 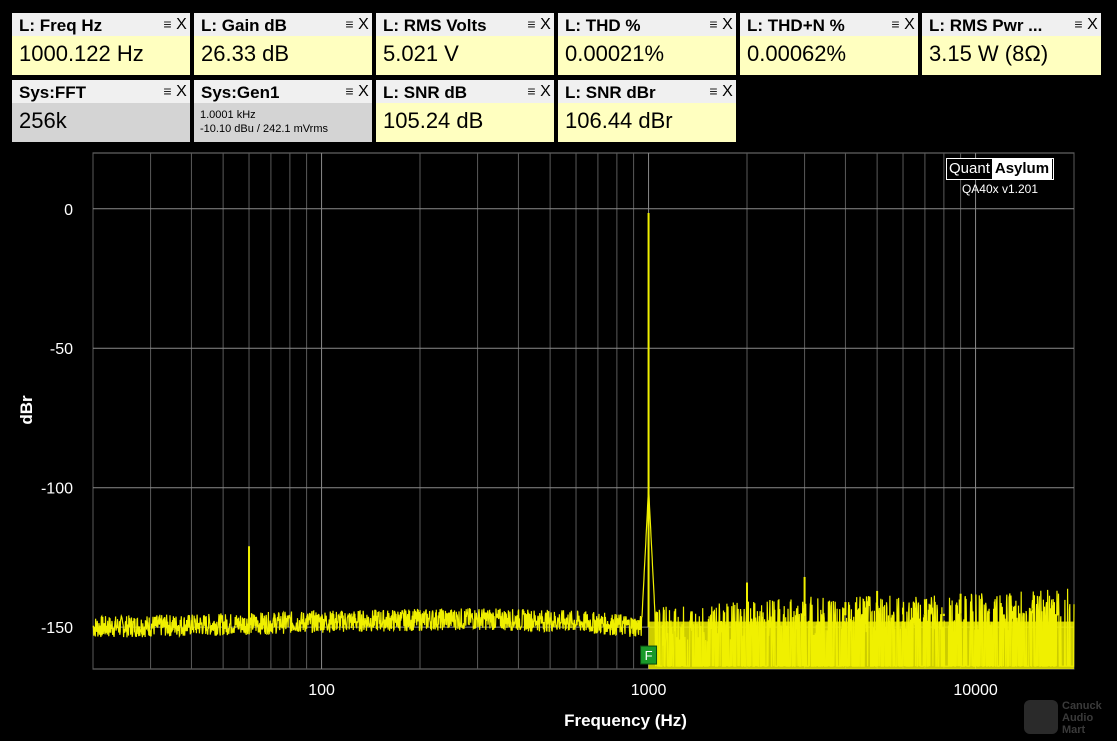 What do you see at coordinates (1000, 189) in the screenshot?
I see `version-label: QA40x v1.201` at bounding box center [1000, 189].